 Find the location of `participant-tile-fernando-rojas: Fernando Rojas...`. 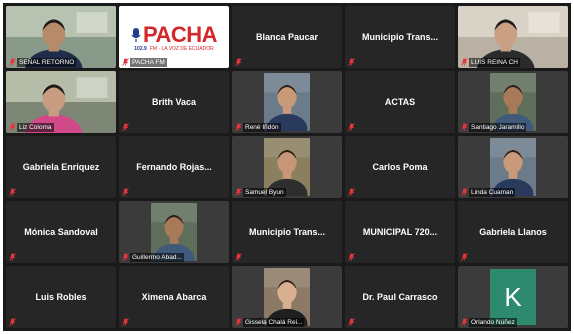

participant-tile-fernando-rojas: Fernando Rojas... is located at coordinates (174, 167).